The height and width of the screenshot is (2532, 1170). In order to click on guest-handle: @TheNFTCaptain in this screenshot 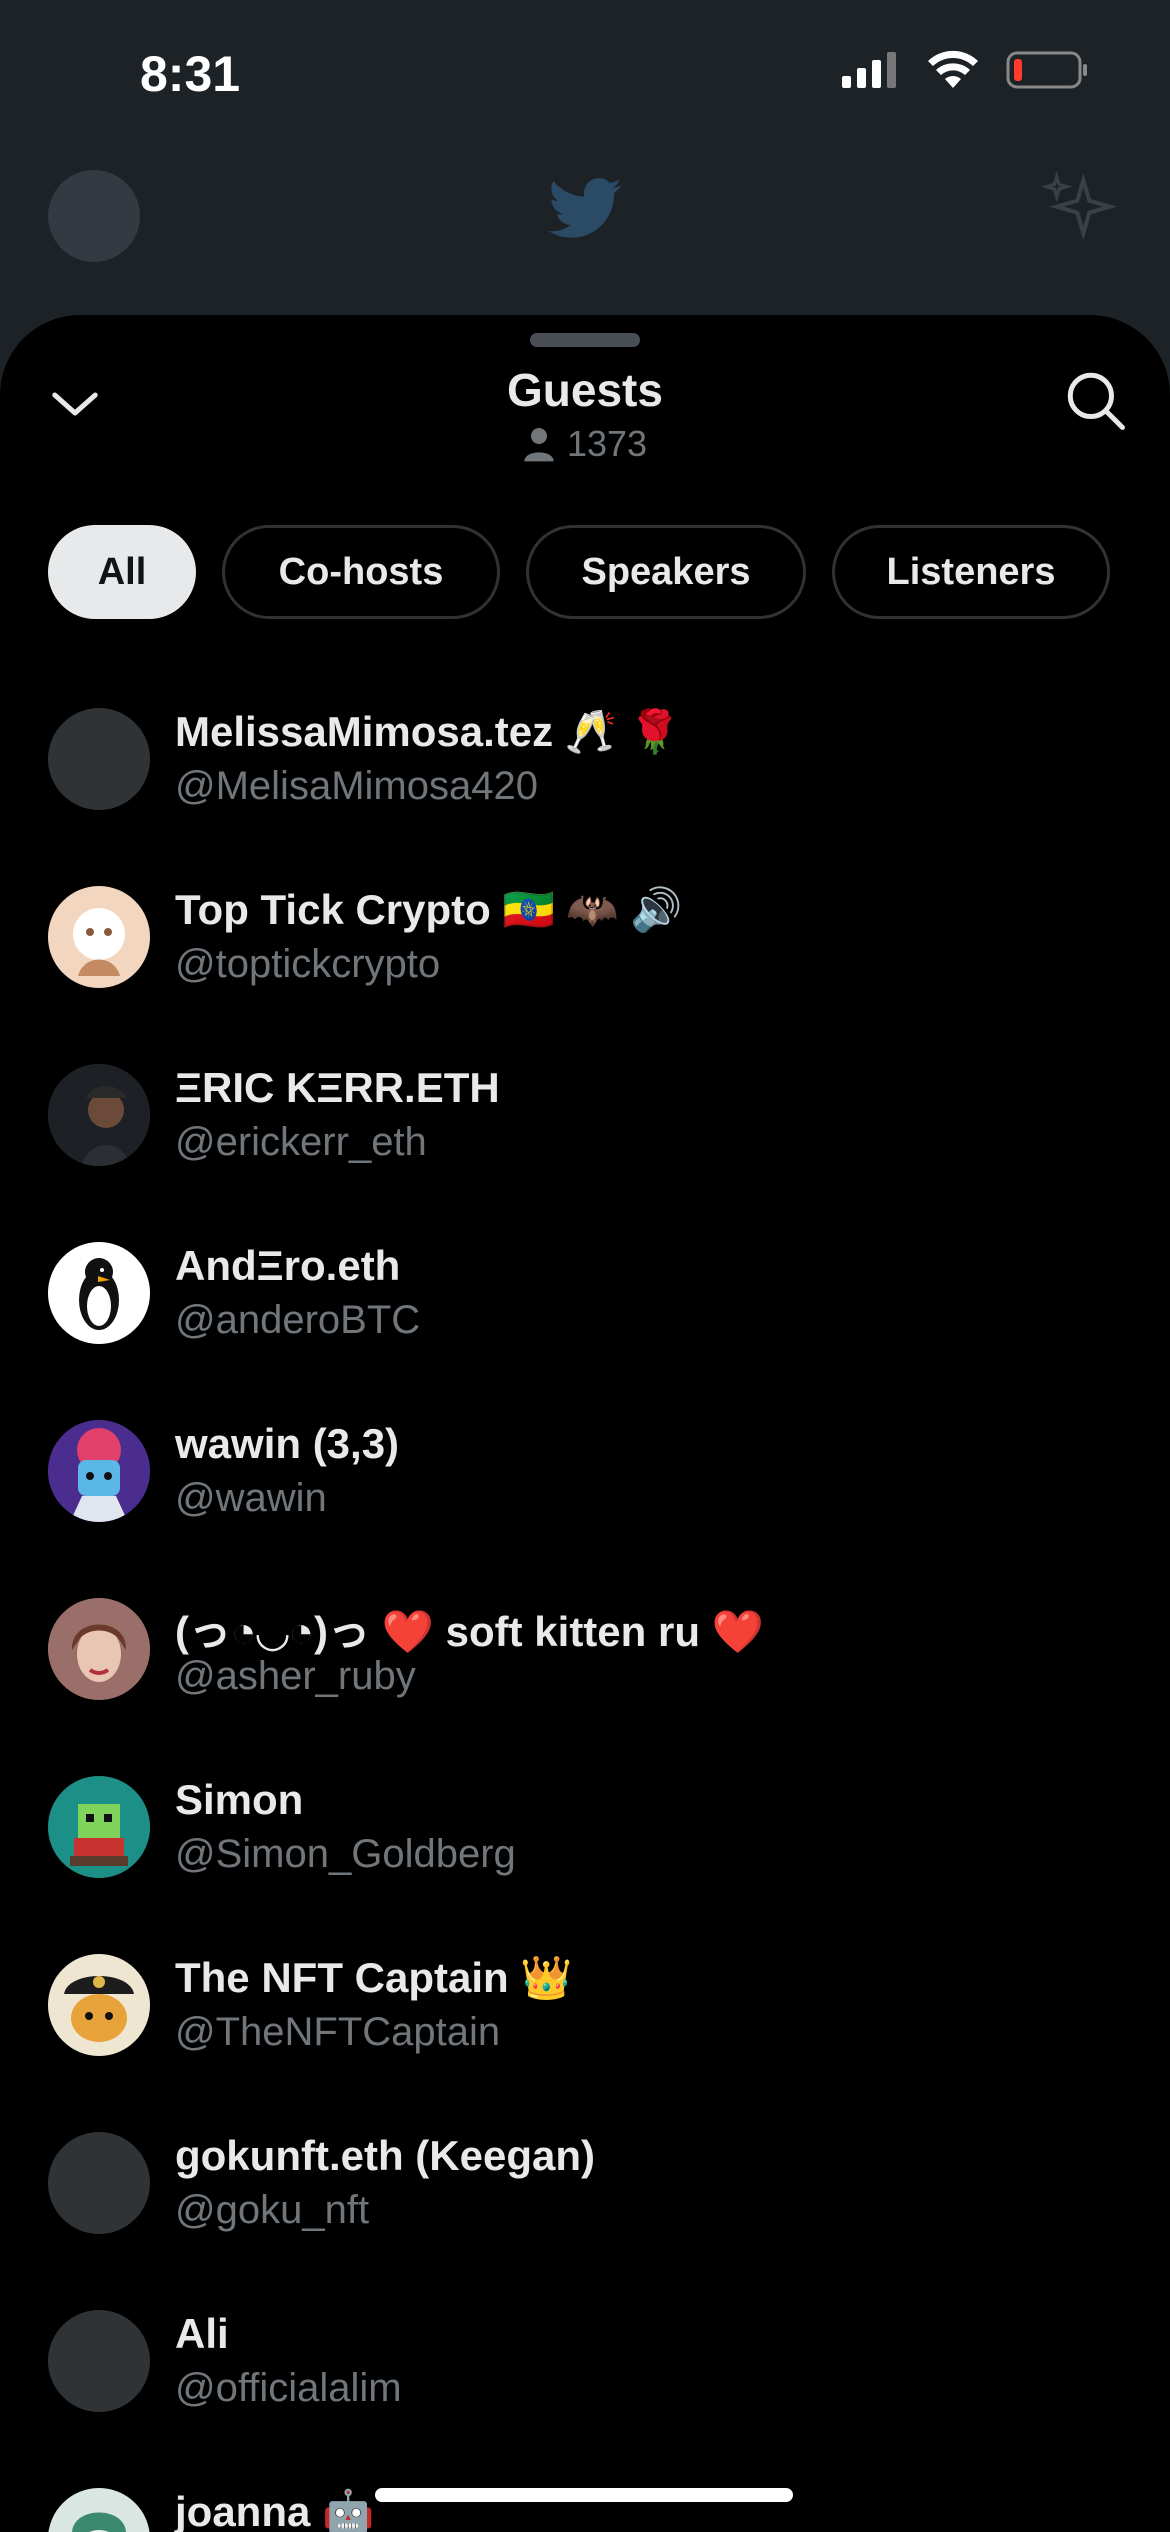, I will do `click(338, 2032)`.